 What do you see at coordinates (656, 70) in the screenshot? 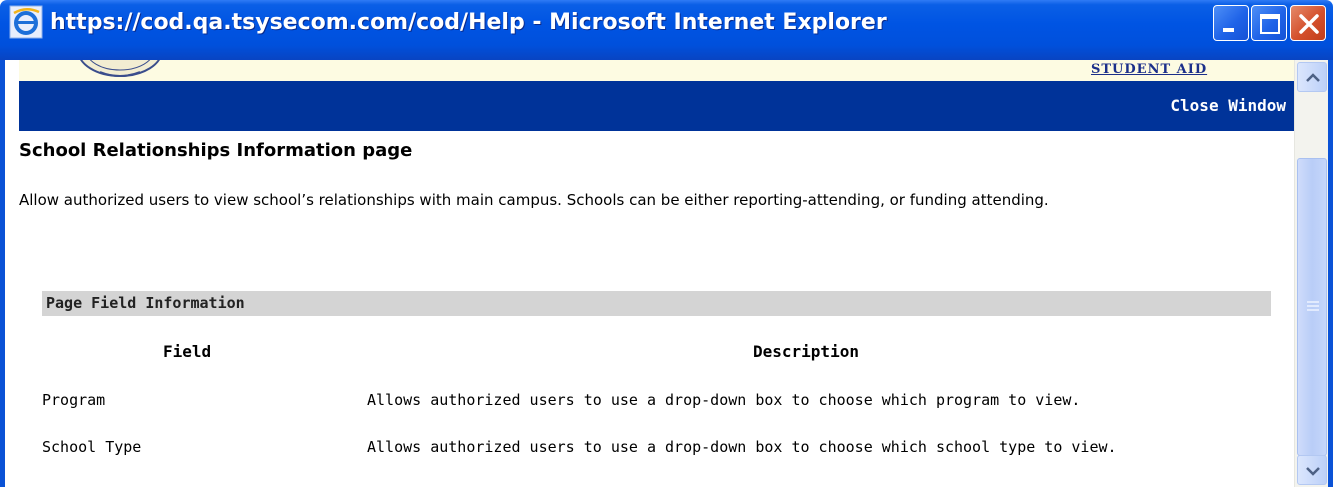
I see `banner: STUDENT AID` at bounding box center [656, 70].